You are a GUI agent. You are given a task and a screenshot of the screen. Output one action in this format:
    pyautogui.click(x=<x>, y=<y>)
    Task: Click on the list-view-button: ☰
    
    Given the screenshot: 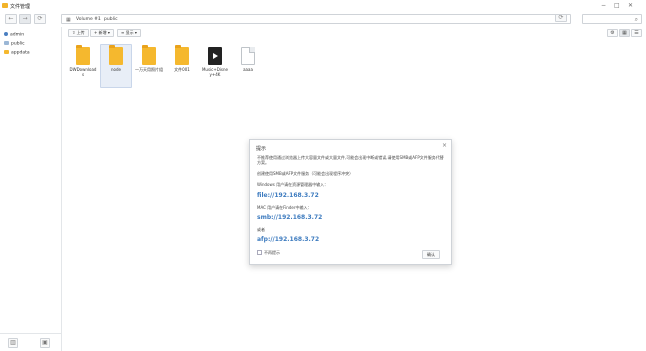 What is the action you would take?
    pyautogui.click(x=636, y=33)
    